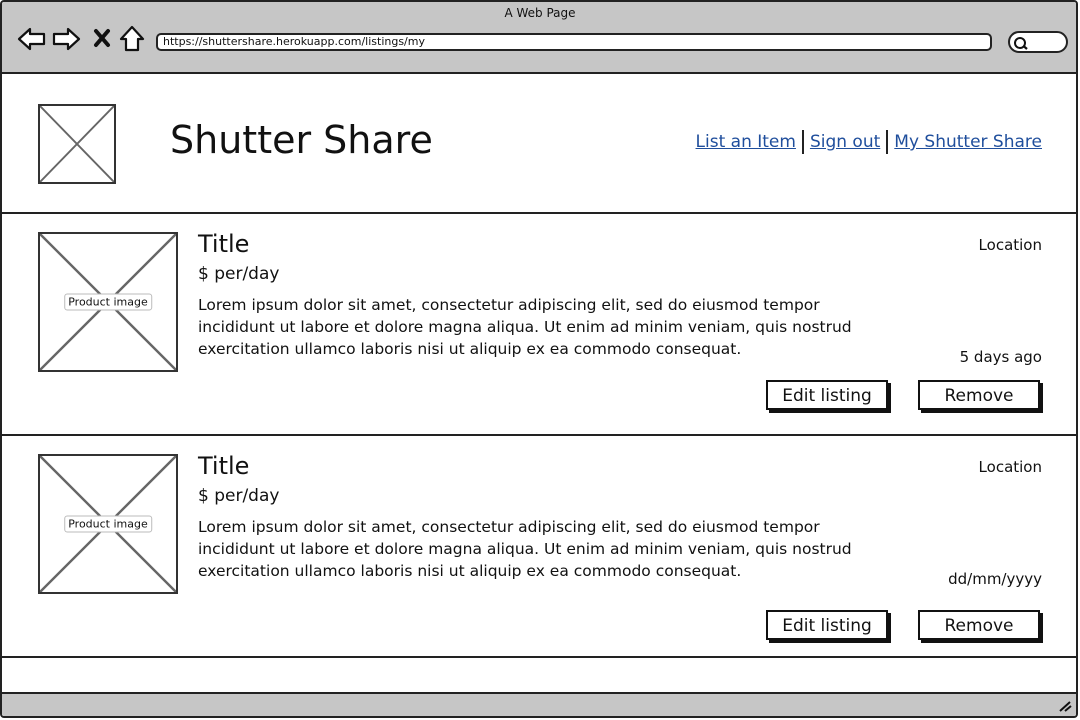 The width and height of the screenshot is (1080, 720). What do you see at coordinates (1038, 42) in the screenshot?
I see `browser-search-box` at bounding box center [1038, 42].